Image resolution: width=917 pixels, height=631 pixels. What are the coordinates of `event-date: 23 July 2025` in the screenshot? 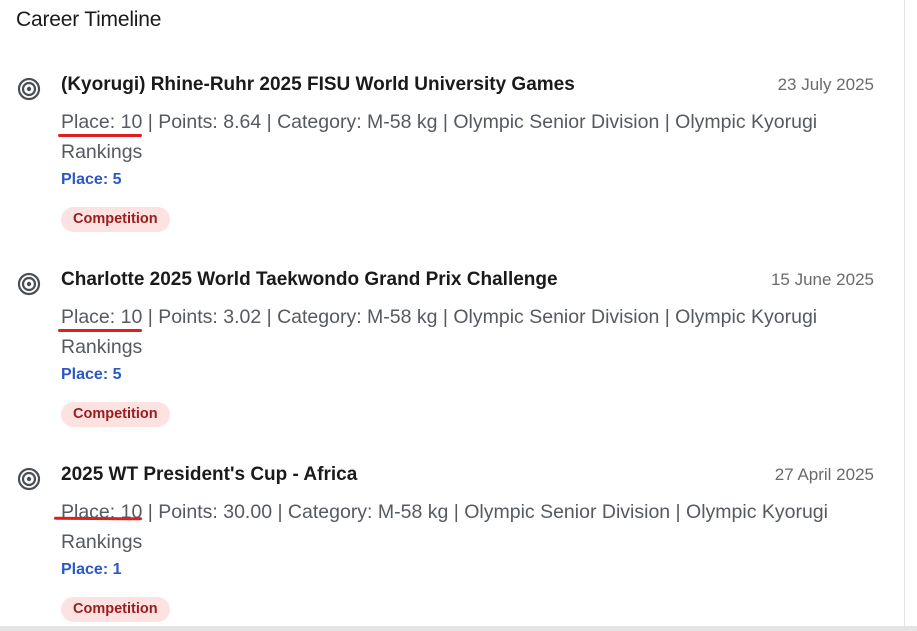 It's located at (825, 84).